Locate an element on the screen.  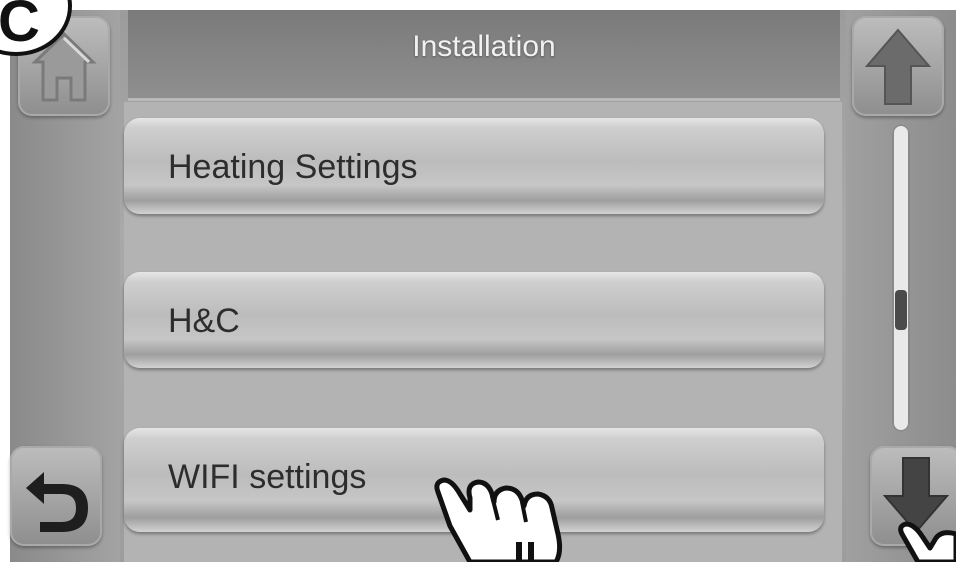
menu-item-label: Heating Settings is located at coordinates (293, 167).